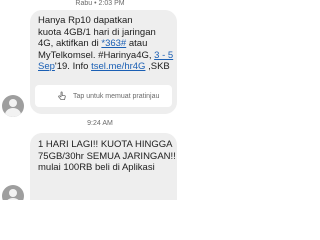 The height and width of the screenshot is (240, 320). Describe the element at coordinates (85, 20) in the screenshot. I see `message-line: Hanya Rp10 dapatkan` at that location.